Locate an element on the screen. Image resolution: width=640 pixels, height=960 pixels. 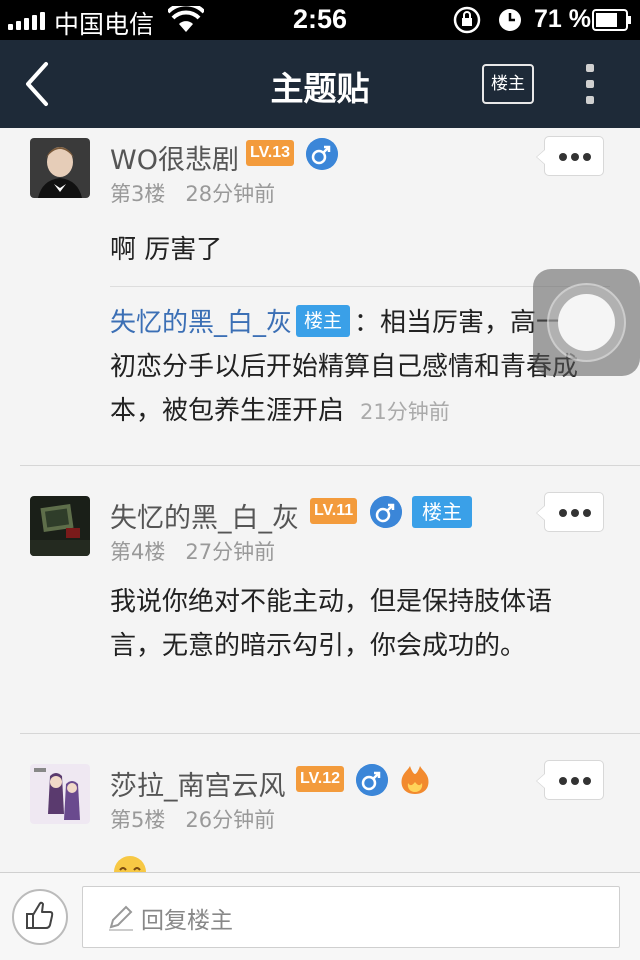
post-meta: 第4楼 27分钟前 is located at coordinates (192, 551).